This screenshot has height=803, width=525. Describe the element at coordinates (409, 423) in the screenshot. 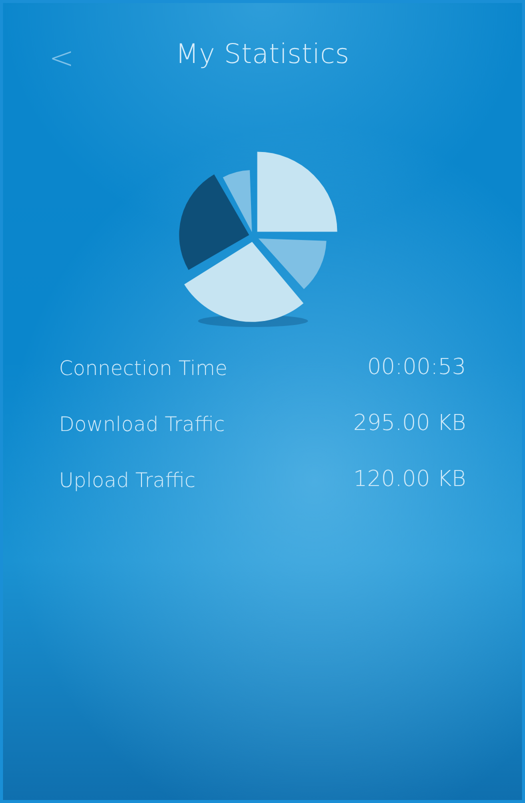

I see `stat-value: 295.00 KB` at that location.